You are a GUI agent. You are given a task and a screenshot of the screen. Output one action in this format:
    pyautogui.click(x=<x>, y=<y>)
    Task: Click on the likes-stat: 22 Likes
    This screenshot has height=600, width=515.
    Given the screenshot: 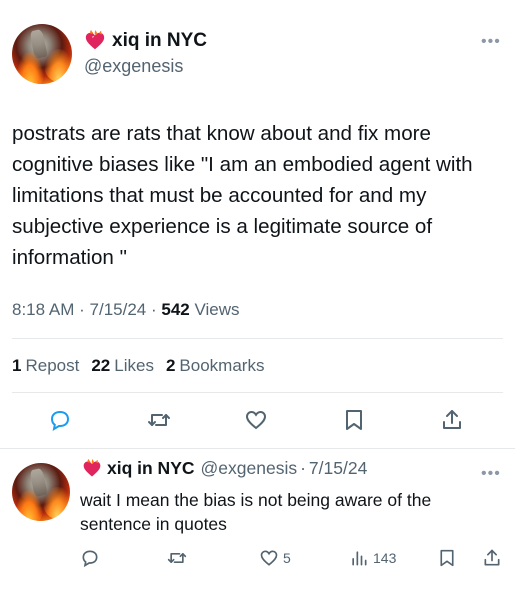 What is the action you would take?
    pyautogui.click(x=122, y=366)
    